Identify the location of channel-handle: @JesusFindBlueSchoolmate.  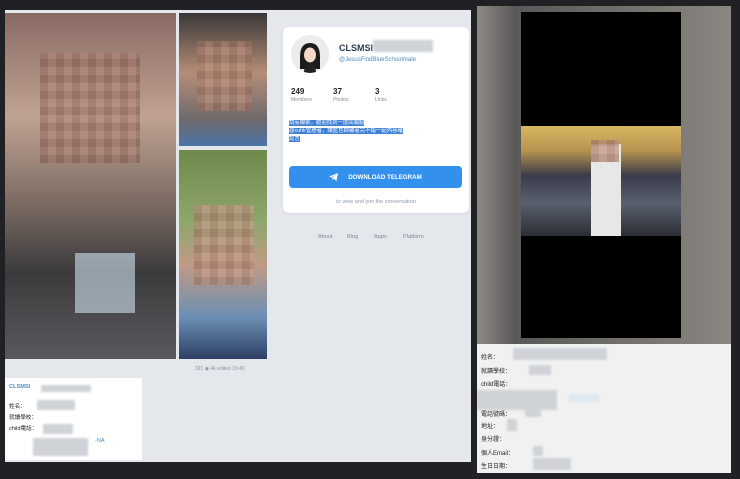
(377, 60).